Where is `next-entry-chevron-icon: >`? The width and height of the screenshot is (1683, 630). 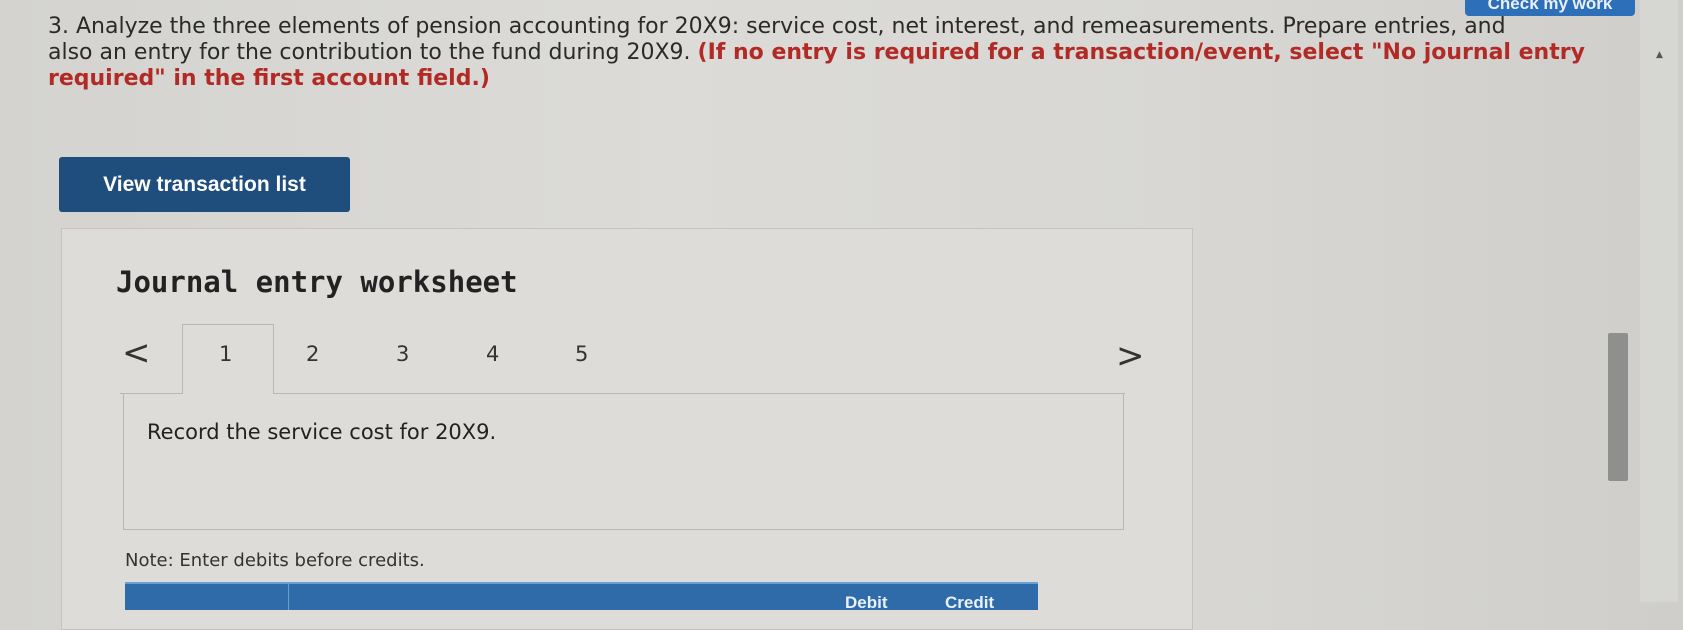
next-entry-chevron-icon: > is located at coordinates (1130, 356).